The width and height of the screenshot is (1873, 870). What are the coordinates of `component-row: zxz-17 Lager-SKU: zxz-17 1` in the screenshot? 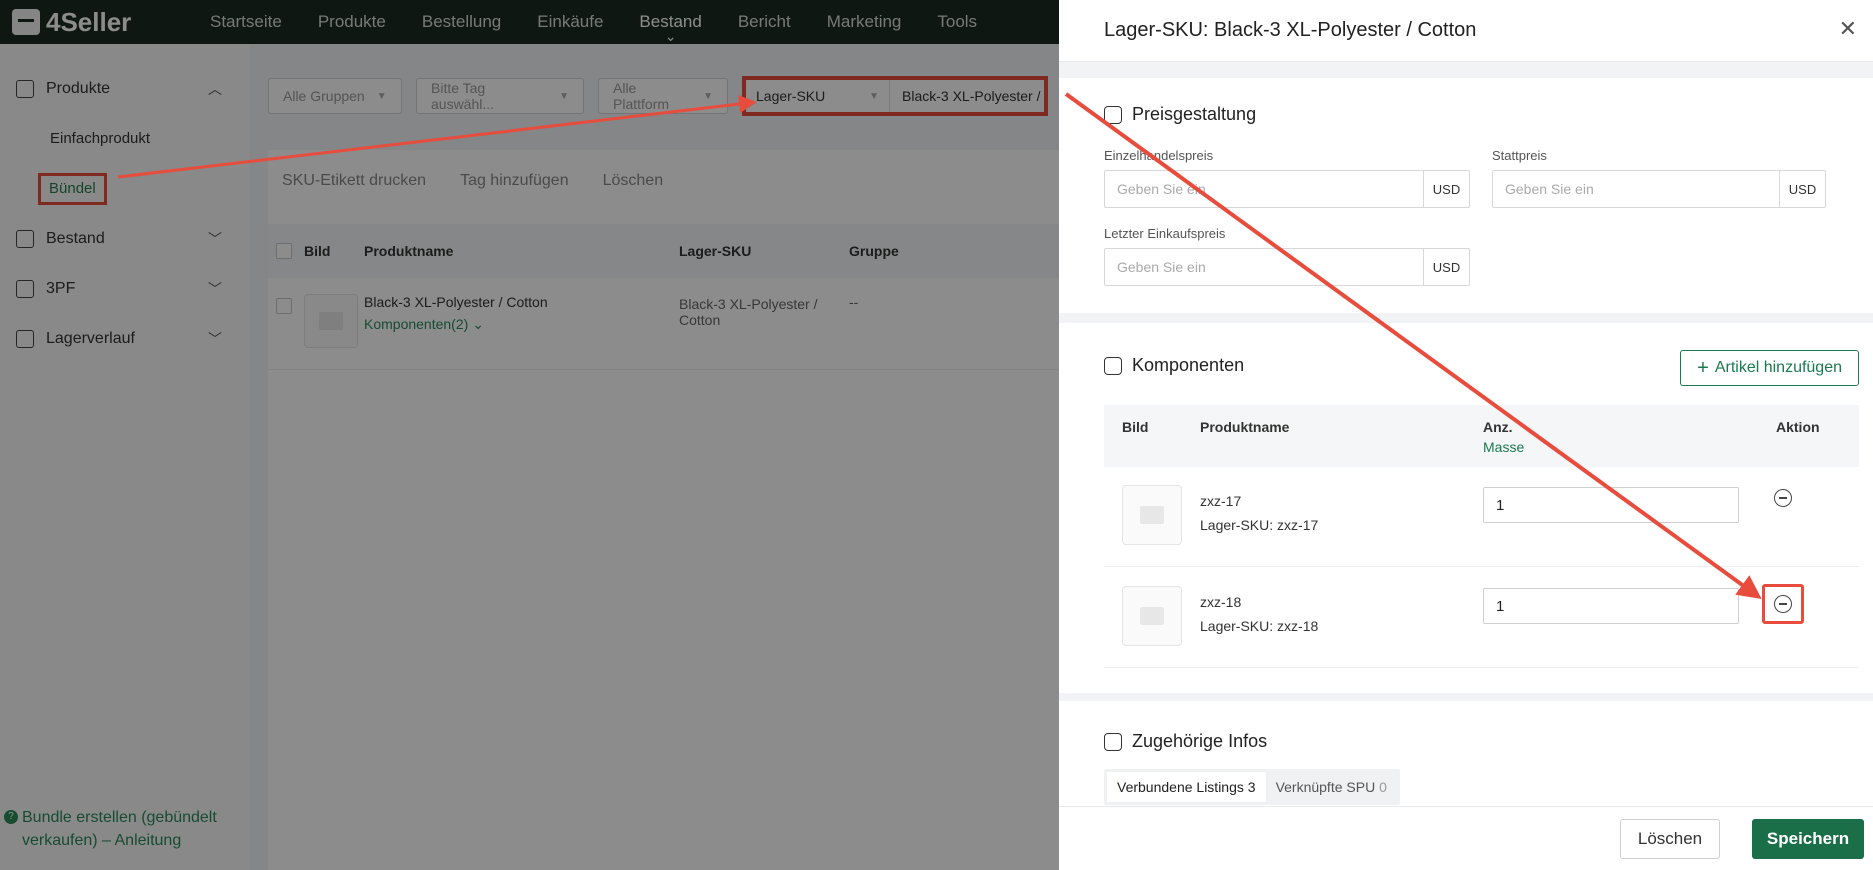 It's located at (1481, 517).